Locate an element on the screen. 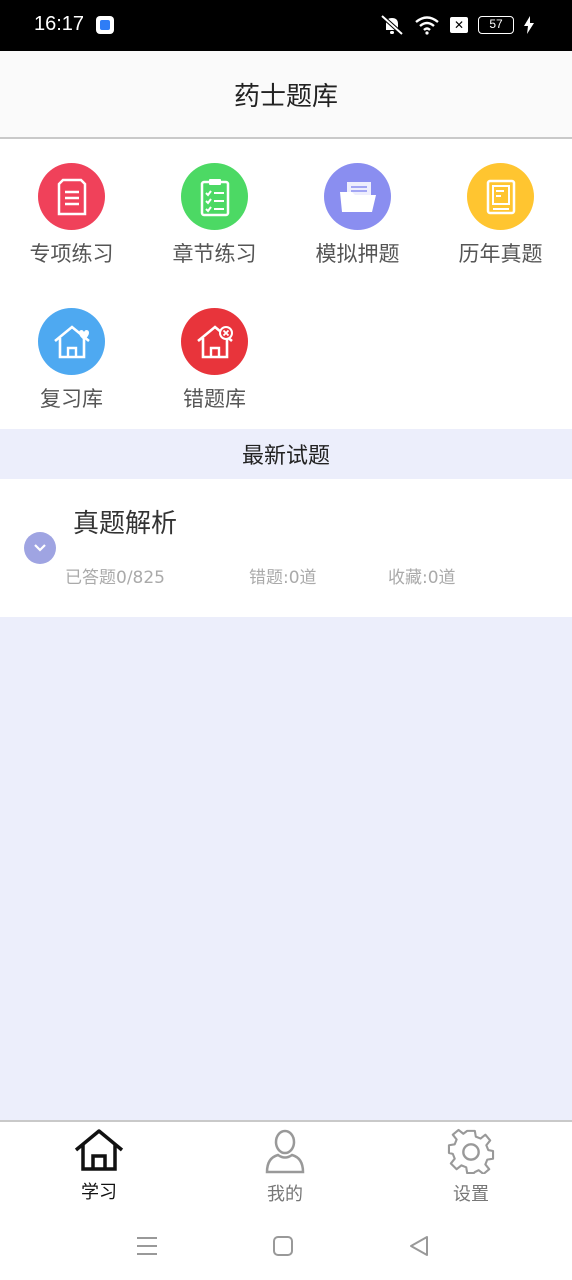 The width and height of the screenshot is (572, 1280). gear-icon is located at coordinates (471, 1152).